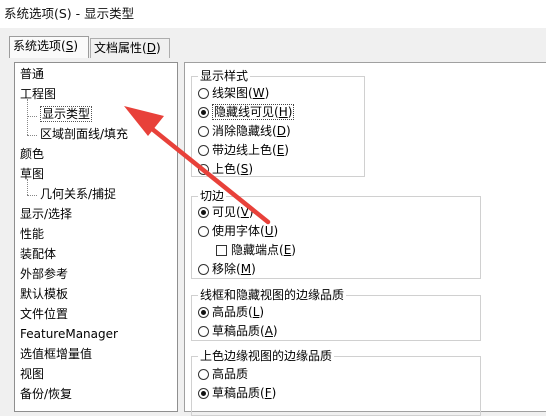 Image resolution: width=546 pixels, height=416 pixels. What do you see at coordinates (237, 393) in the screenshot?
I see `radio-shaded-draft-quality: 草稿品质(F)` at bounding box center [237, 393].